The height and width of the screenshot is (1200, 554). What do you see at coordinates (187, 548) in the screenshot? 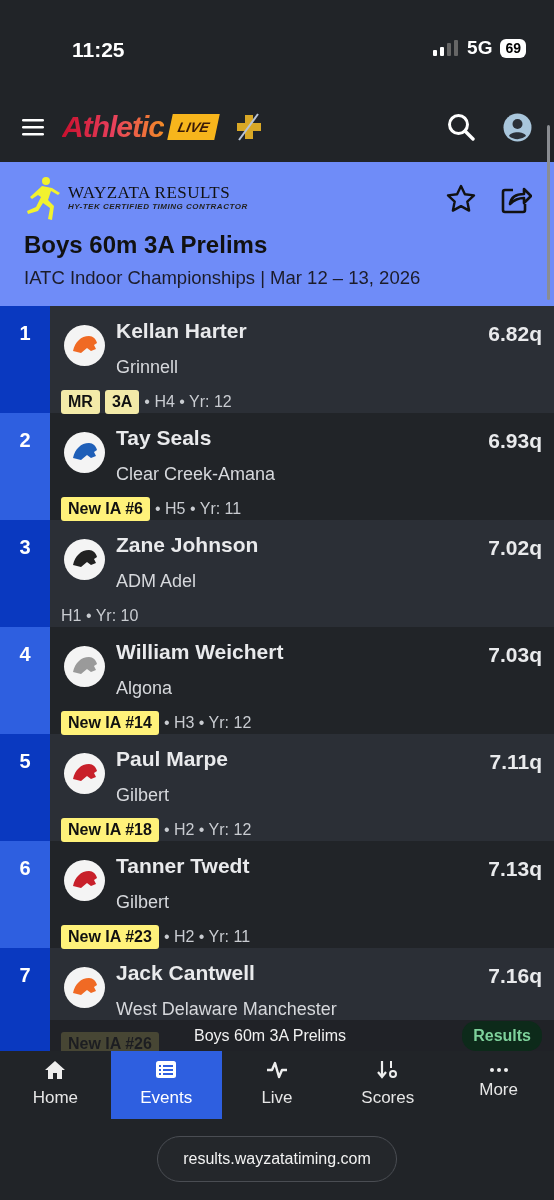
I see `athlete-name: Zane Johnson` at bounding box center [187, 548].